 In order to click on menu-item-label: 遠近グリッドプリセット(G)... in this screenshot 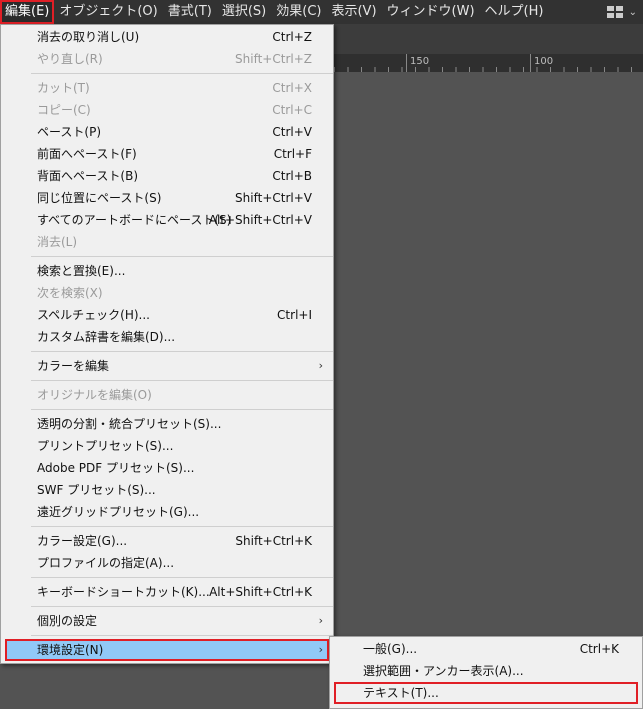, I will do `click(118, 512)`.